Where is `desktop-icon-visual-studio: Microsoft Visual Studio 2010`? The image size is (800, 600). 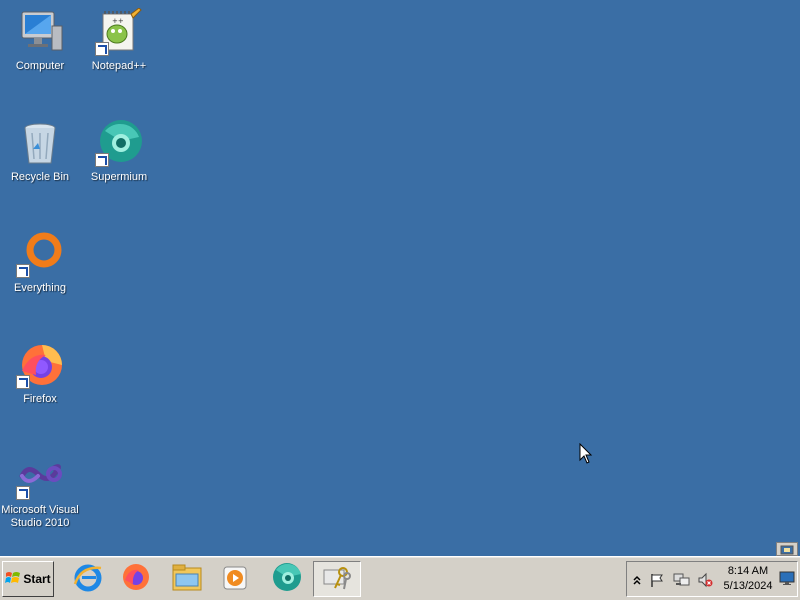
desktop-icon-visual-studio: Microsoft Visual Studio 2010 is located at coordinates (40, 487).